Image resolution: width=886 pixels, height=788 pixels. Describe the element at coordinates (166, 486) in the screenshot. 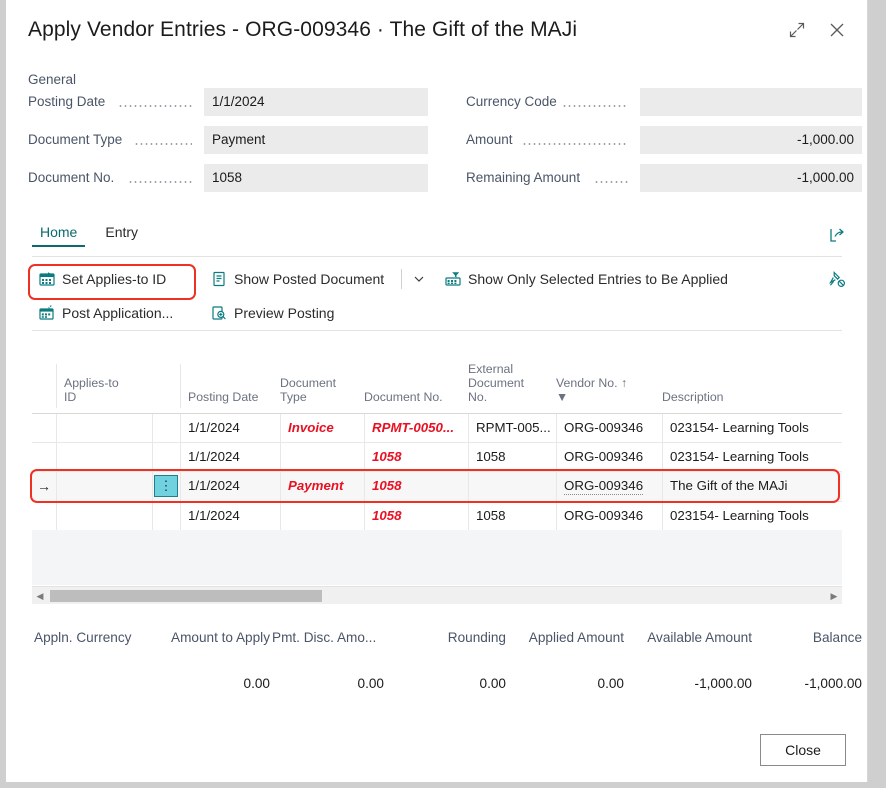

I see `row-menu-dots-icon: ⋮` at that location.